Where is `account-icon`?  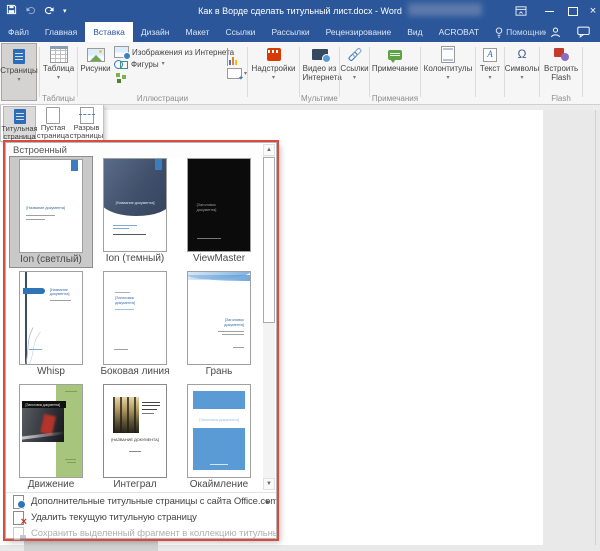
account-icon is located at coordinates (555, 32).